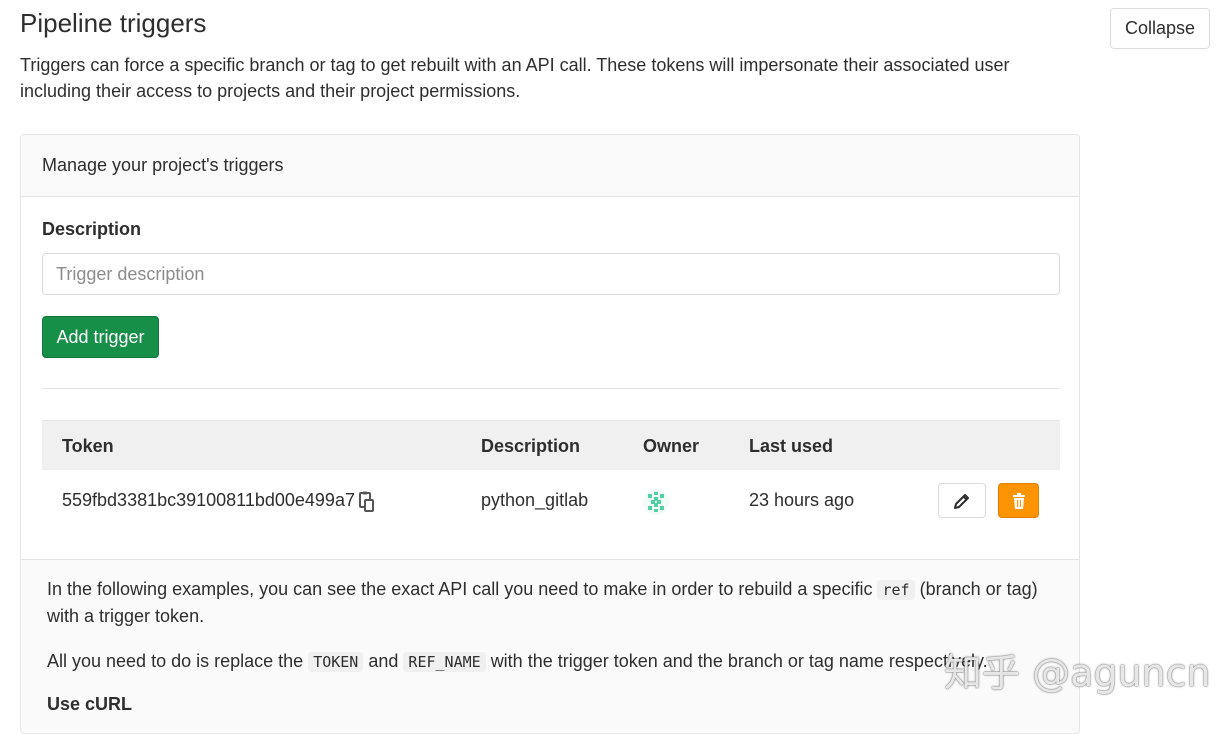 This screenshot has width=1217, height=734. I want to click on edit-trigger-button, so click(962, 500).